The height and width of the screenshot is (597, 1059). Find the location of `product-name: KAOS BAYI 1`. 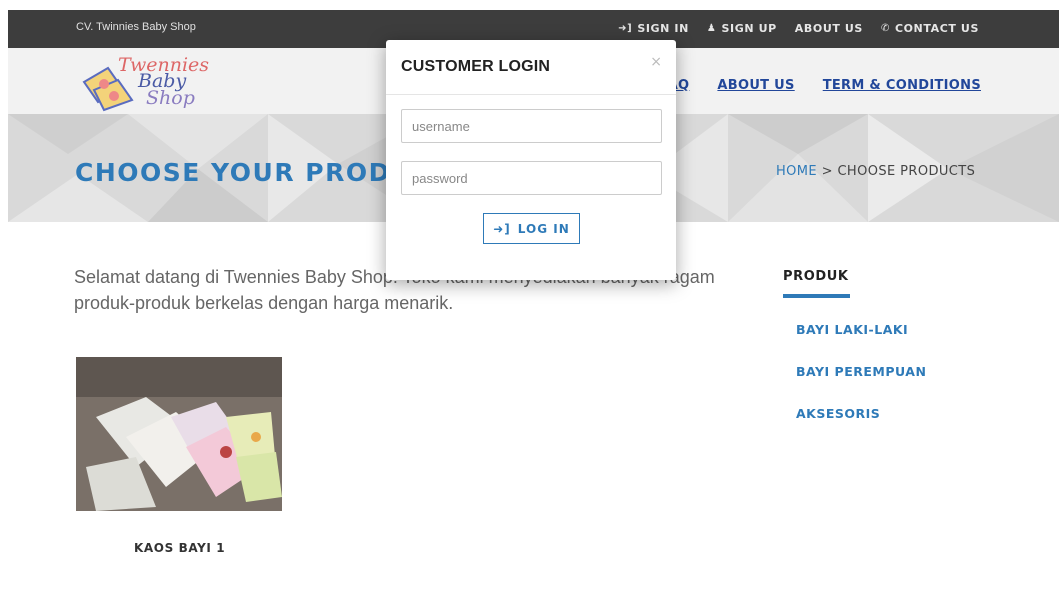

product-name: KAOS BAYI 1 is located at coordinates (179, 548).